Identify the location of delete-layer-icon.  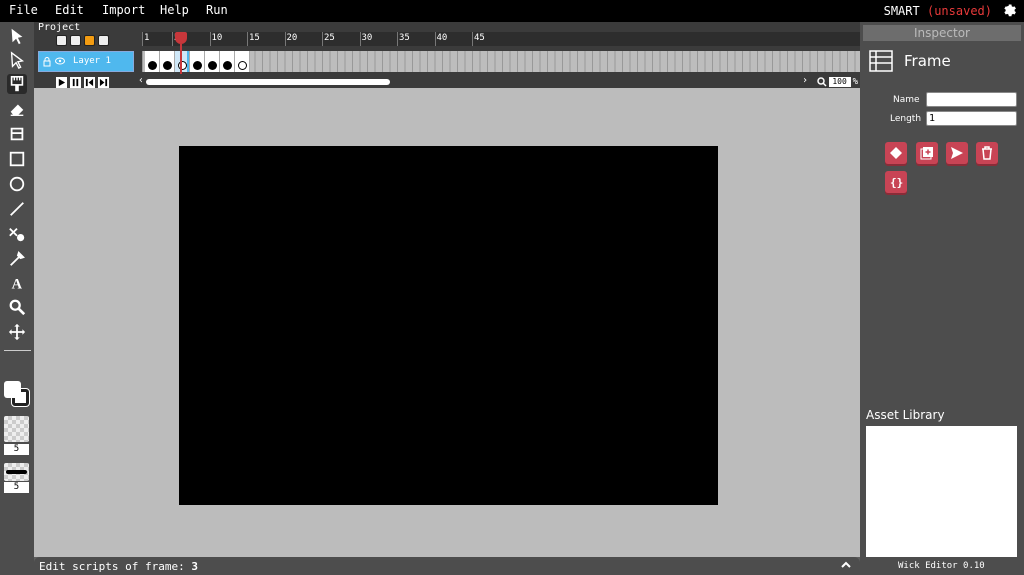
(75, 40).